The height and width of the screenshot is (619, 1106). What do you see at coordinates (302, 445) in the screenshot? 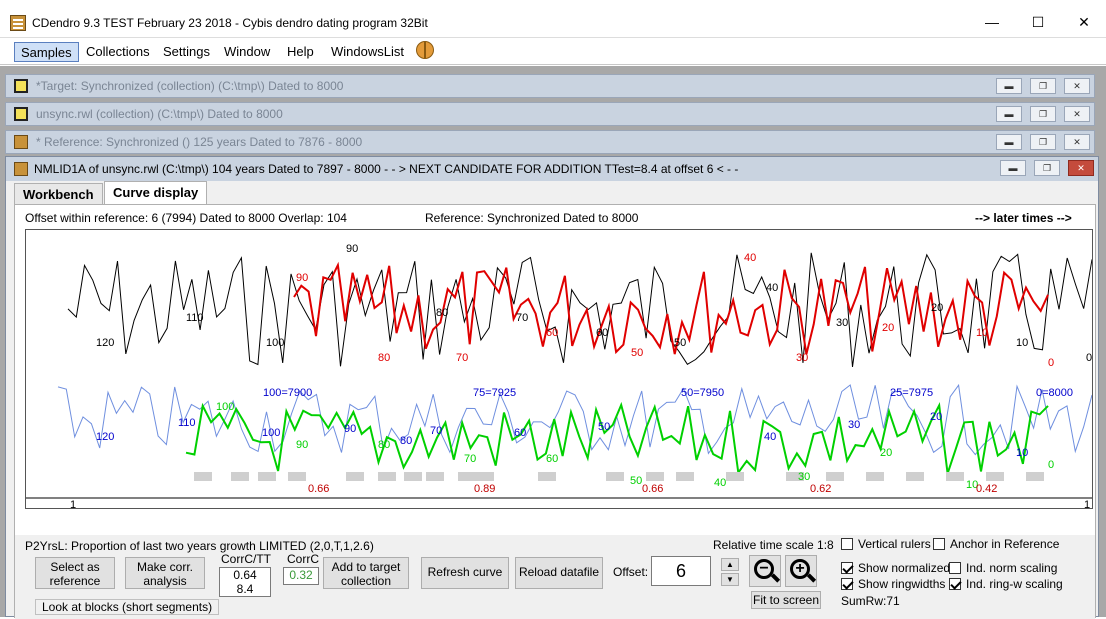
I see `sample-normalized-label: 90` at bounding box center [302, 445].